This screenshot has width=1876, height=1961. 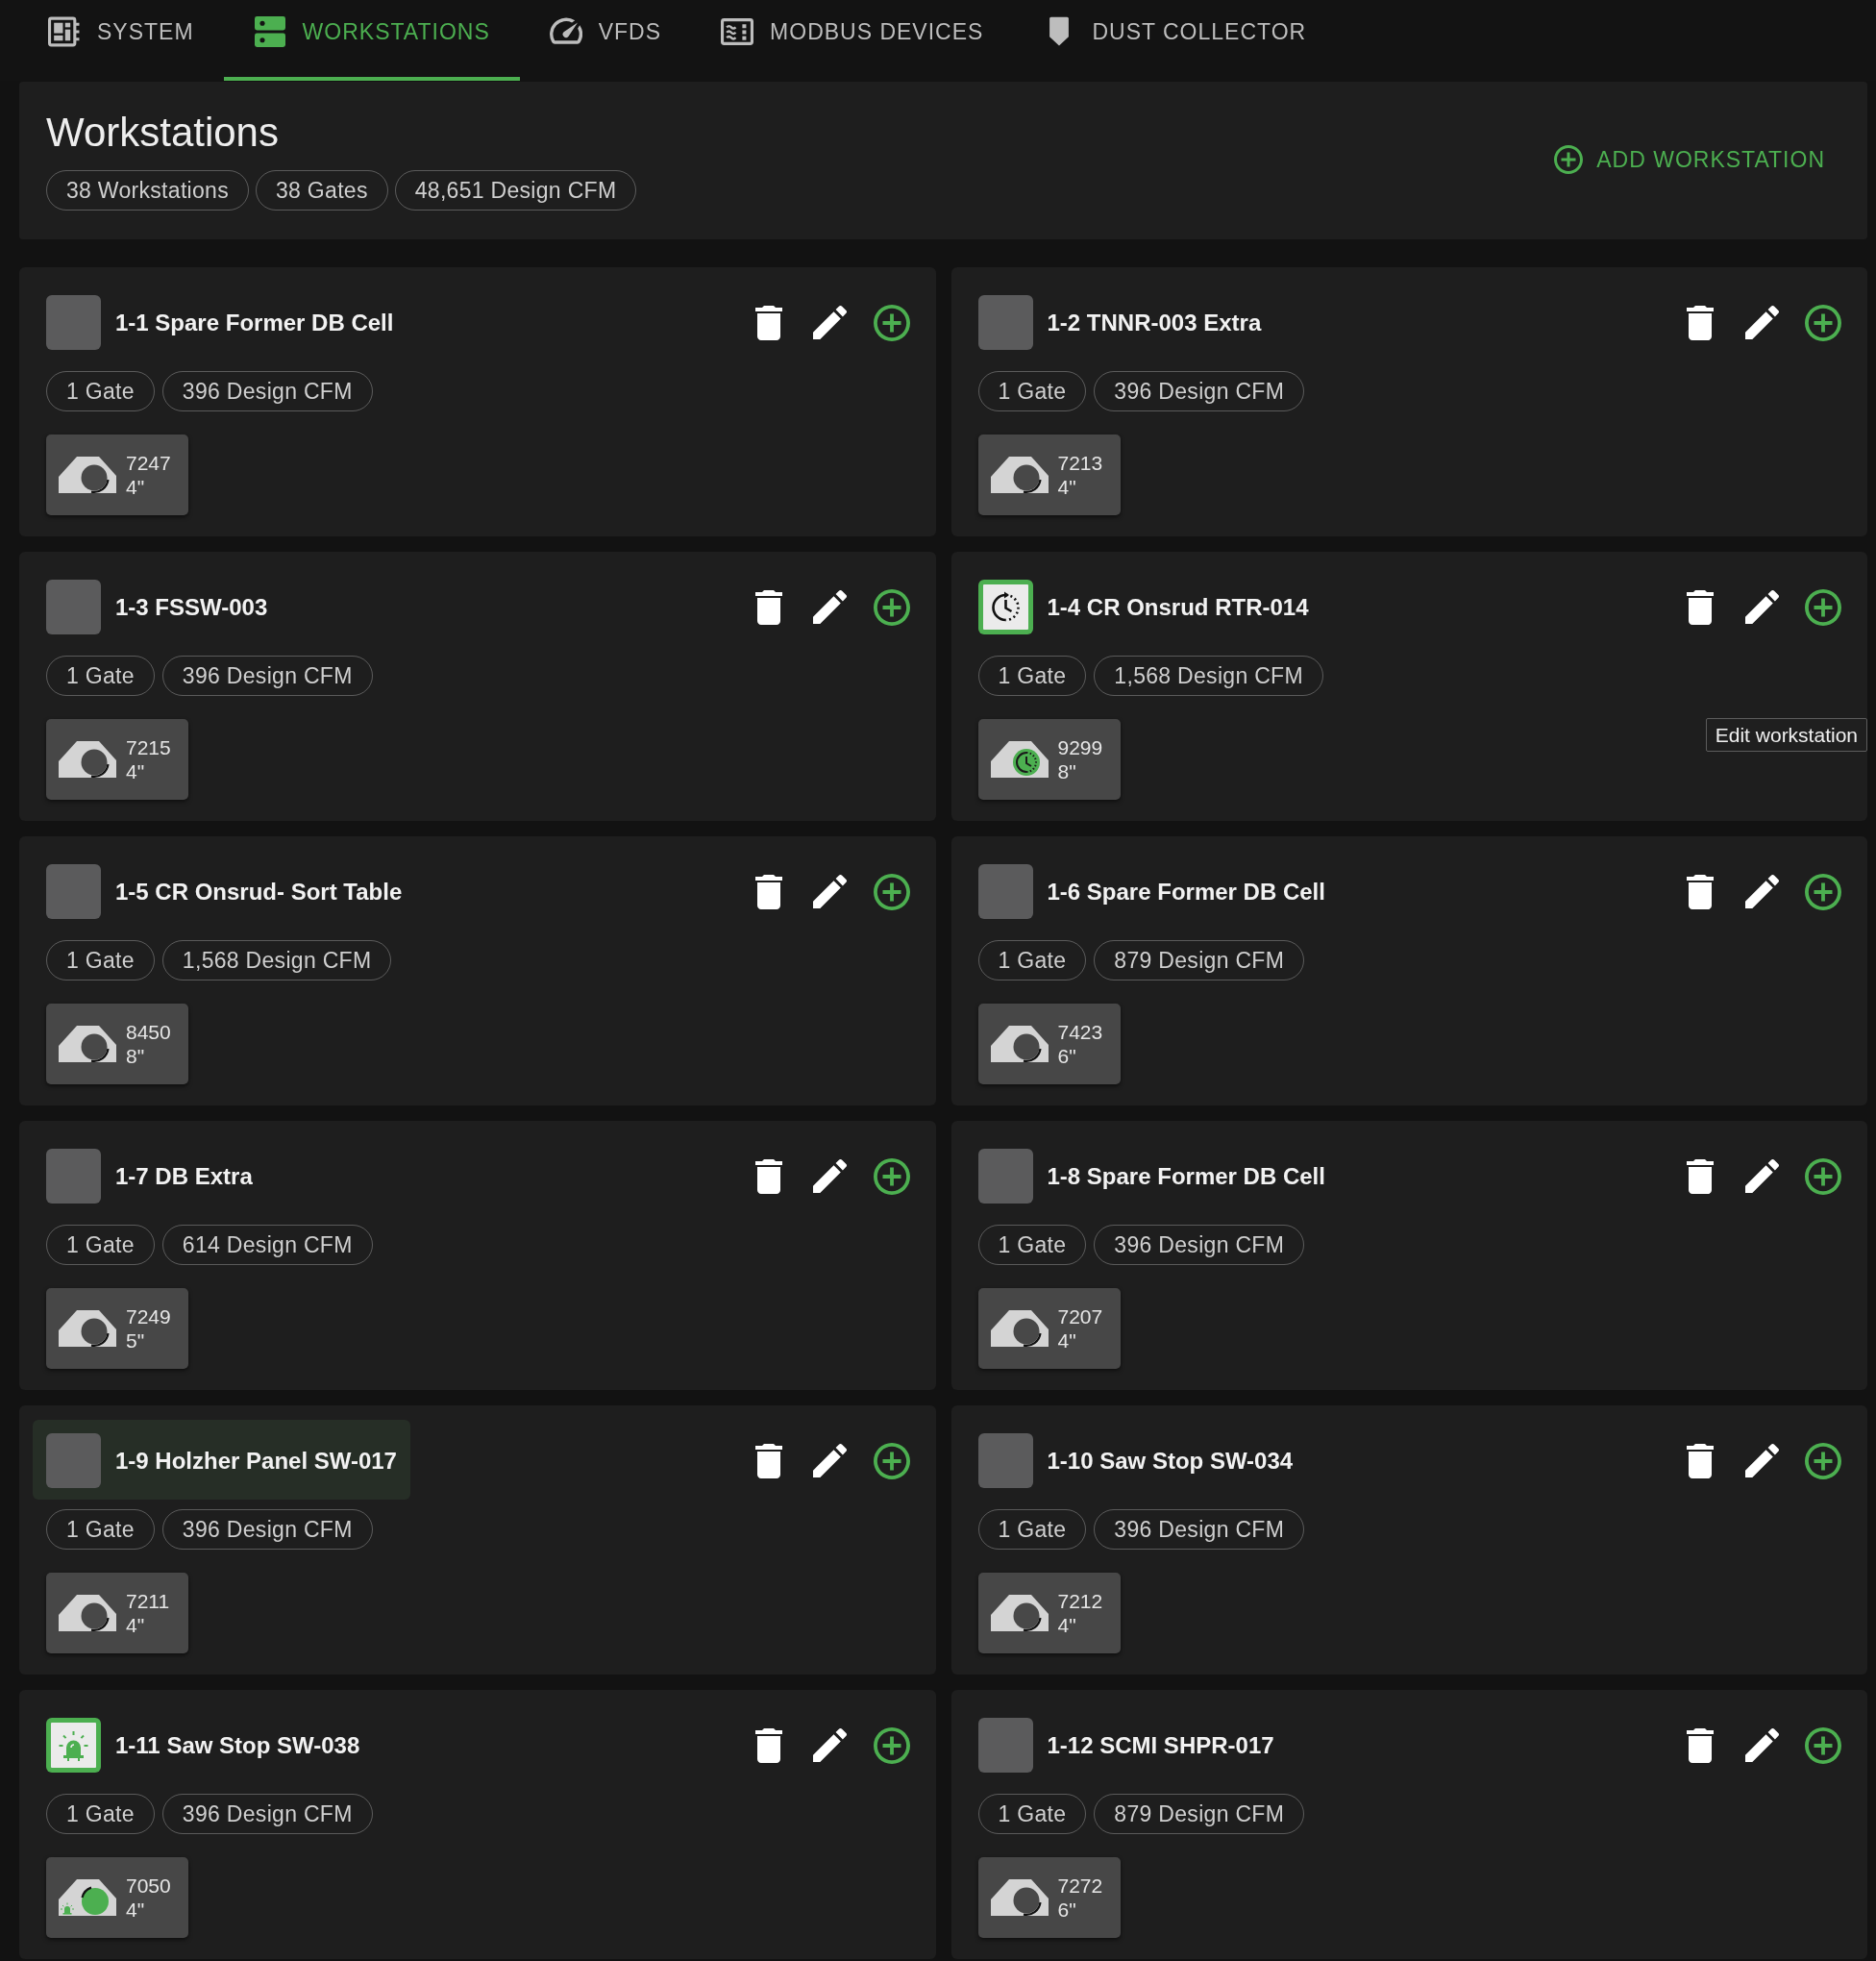 What do you see at coordinates (1786, 735) in the screenshot?
I see `tooltip: Edit workstation` at bounding box center [1786, 735].